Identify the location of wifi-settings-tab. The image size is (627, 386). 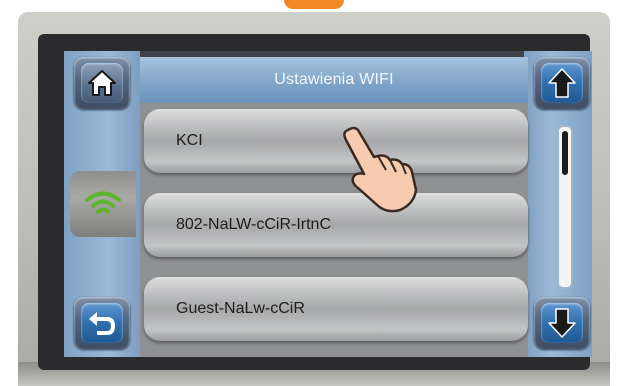
(103, 204).